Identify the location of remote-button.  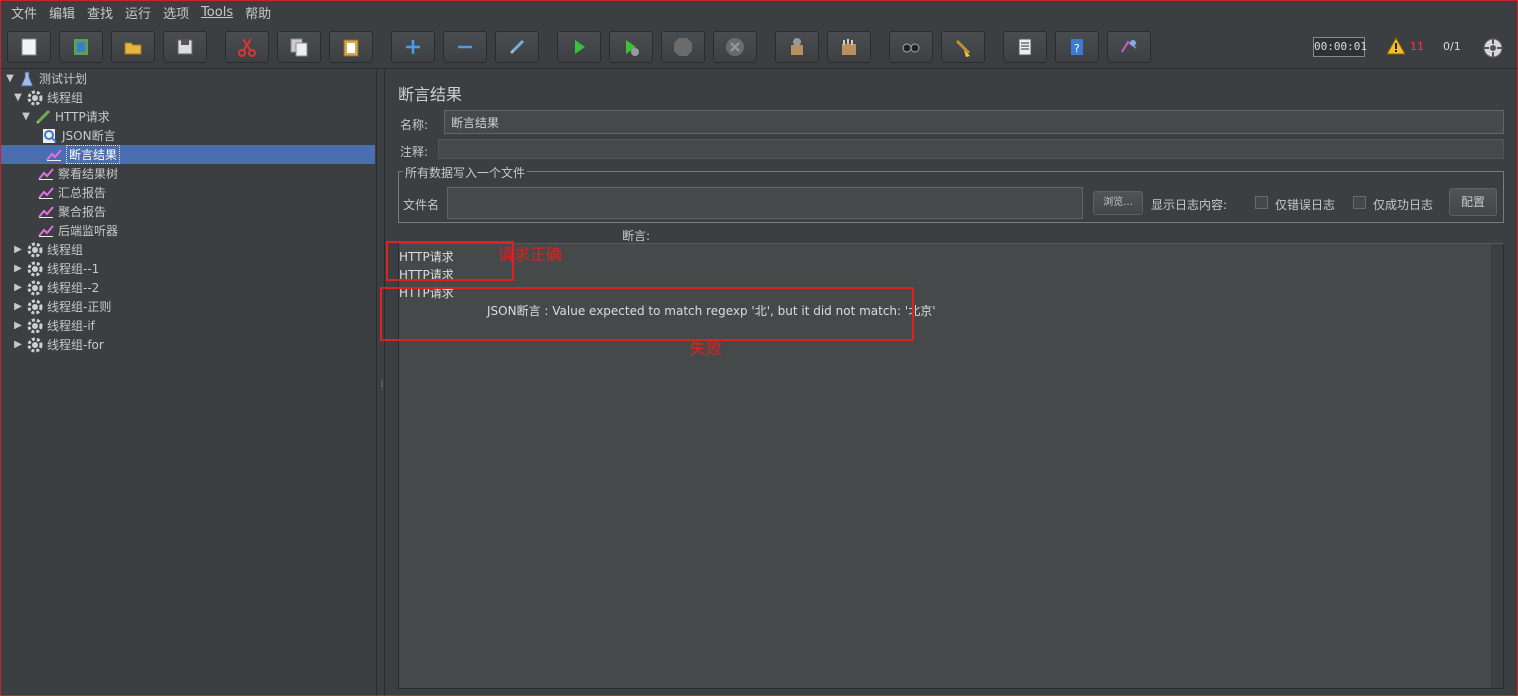
(1129, 47).